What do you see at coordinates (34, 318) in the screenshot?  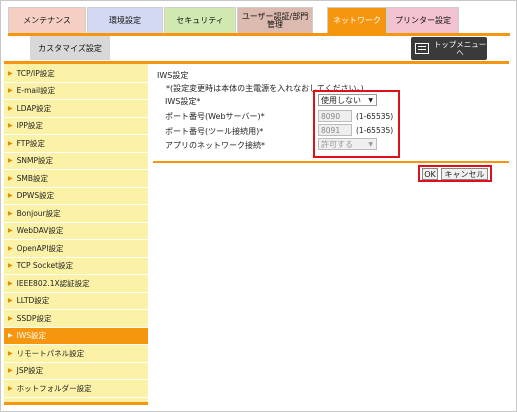 I see `sidebar-item-label: SSDP設定` at bounding box center [34, 318].